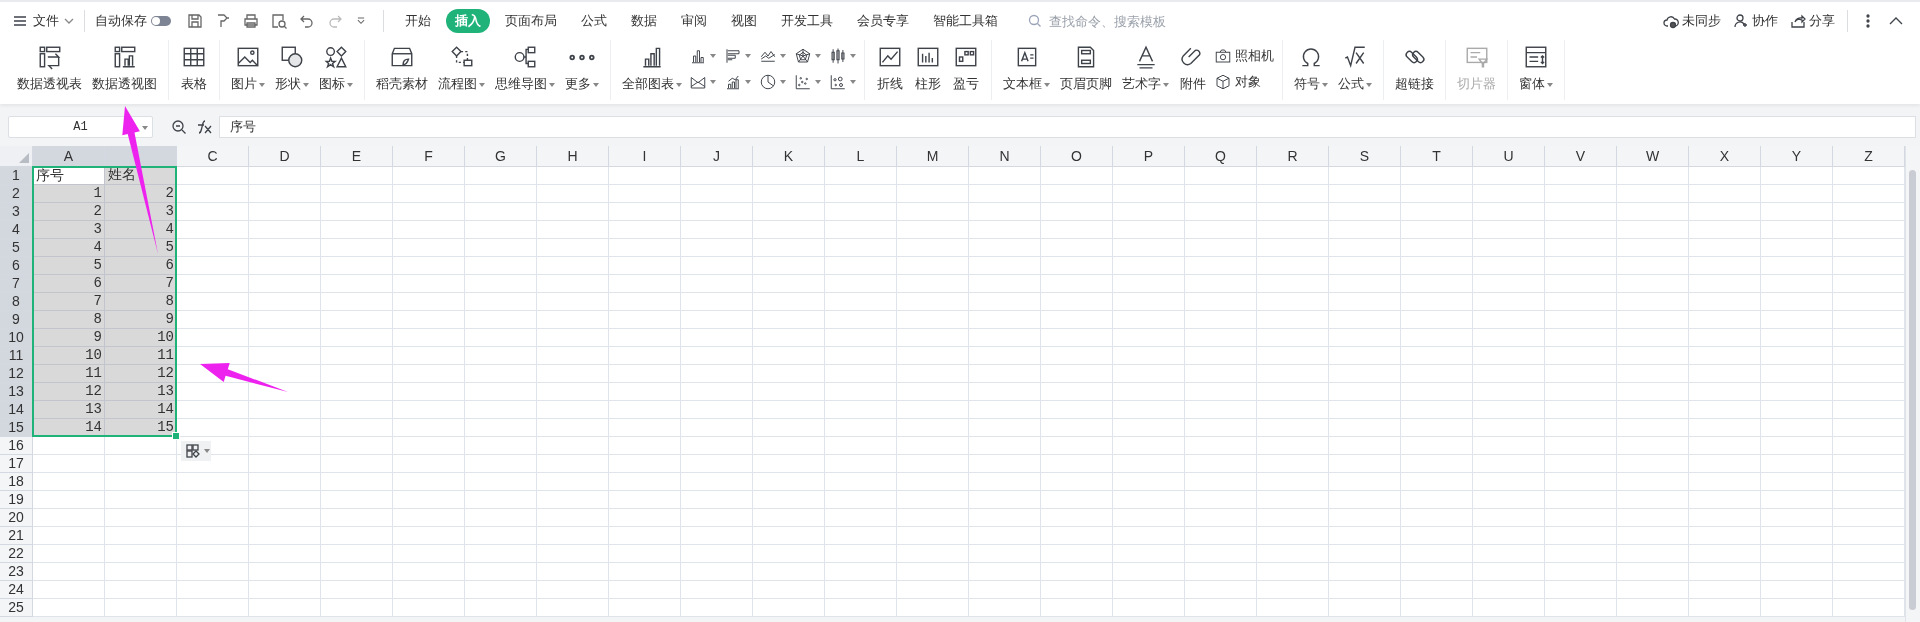 Image resolution: width=1920 pixels, height=622 pixels. I want to click on row-header: 3, so click(16, 212).